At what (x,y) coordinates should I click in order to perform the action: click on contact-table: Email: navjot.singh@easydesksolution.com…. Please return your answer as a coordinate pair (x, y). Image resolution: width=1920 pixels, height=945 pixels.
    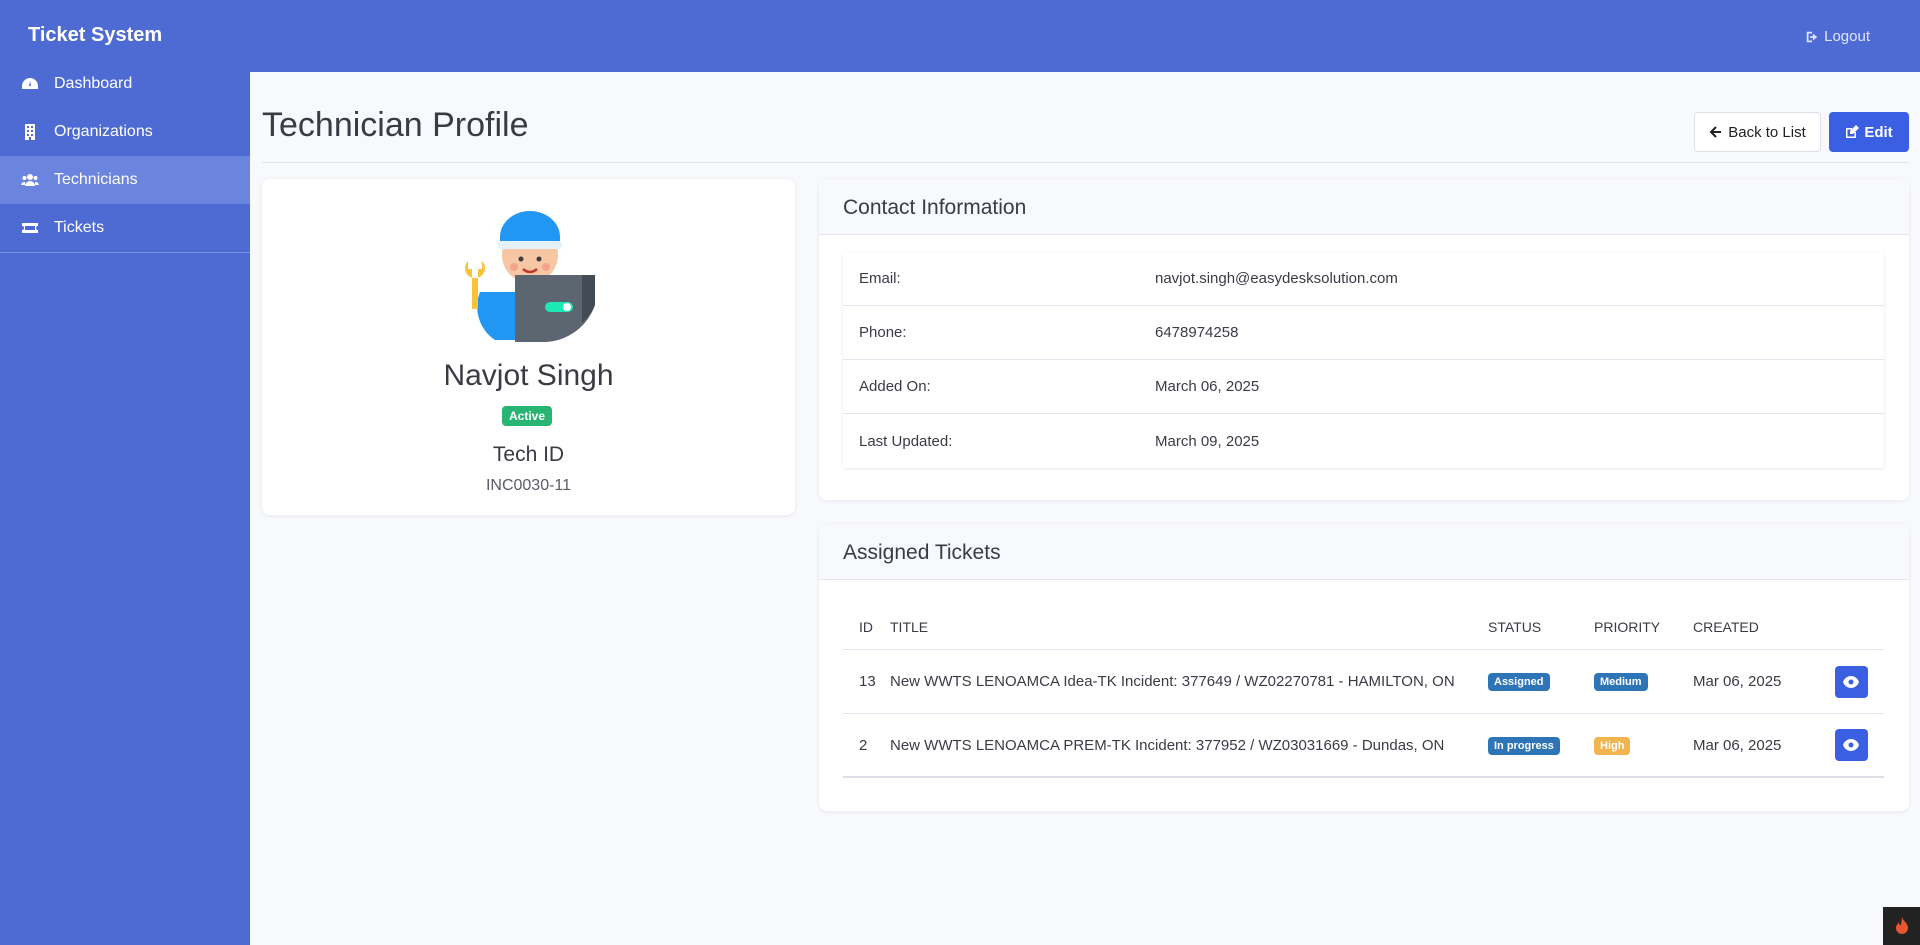
    Looking at the image, I should click on (1363, 360).